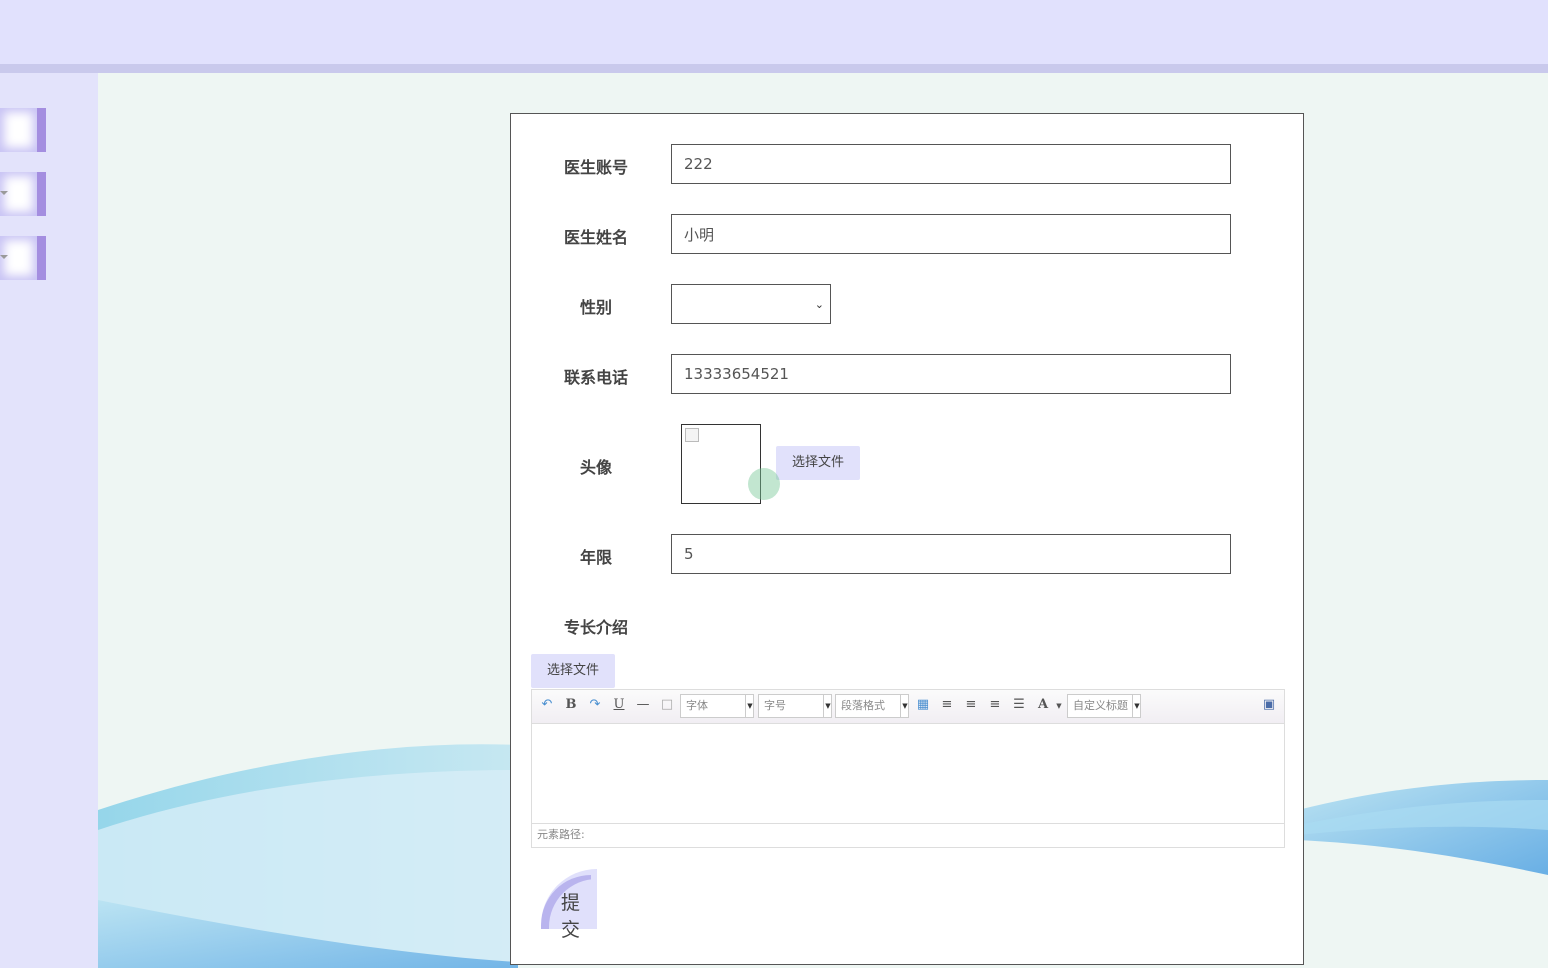 The width and height of the screenshot is (1548, 968). What do you see at coordinates (947, 704) in the screenshot?
I see `align-left-icon: ≡` at bounding box center [947, 704].